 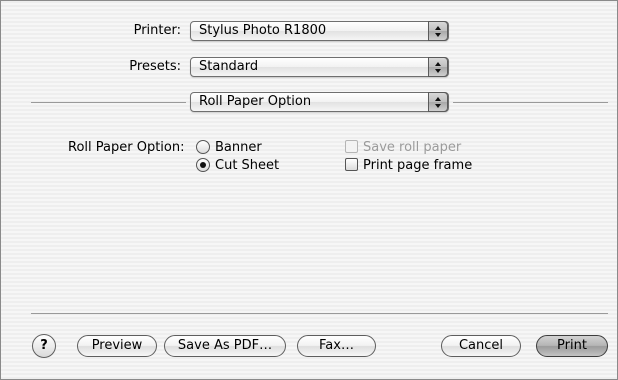 What do you see at coordinates (481, 346) in the screenshot?
I see `cancel-button: Cancel` at bounding box center [481, 346].